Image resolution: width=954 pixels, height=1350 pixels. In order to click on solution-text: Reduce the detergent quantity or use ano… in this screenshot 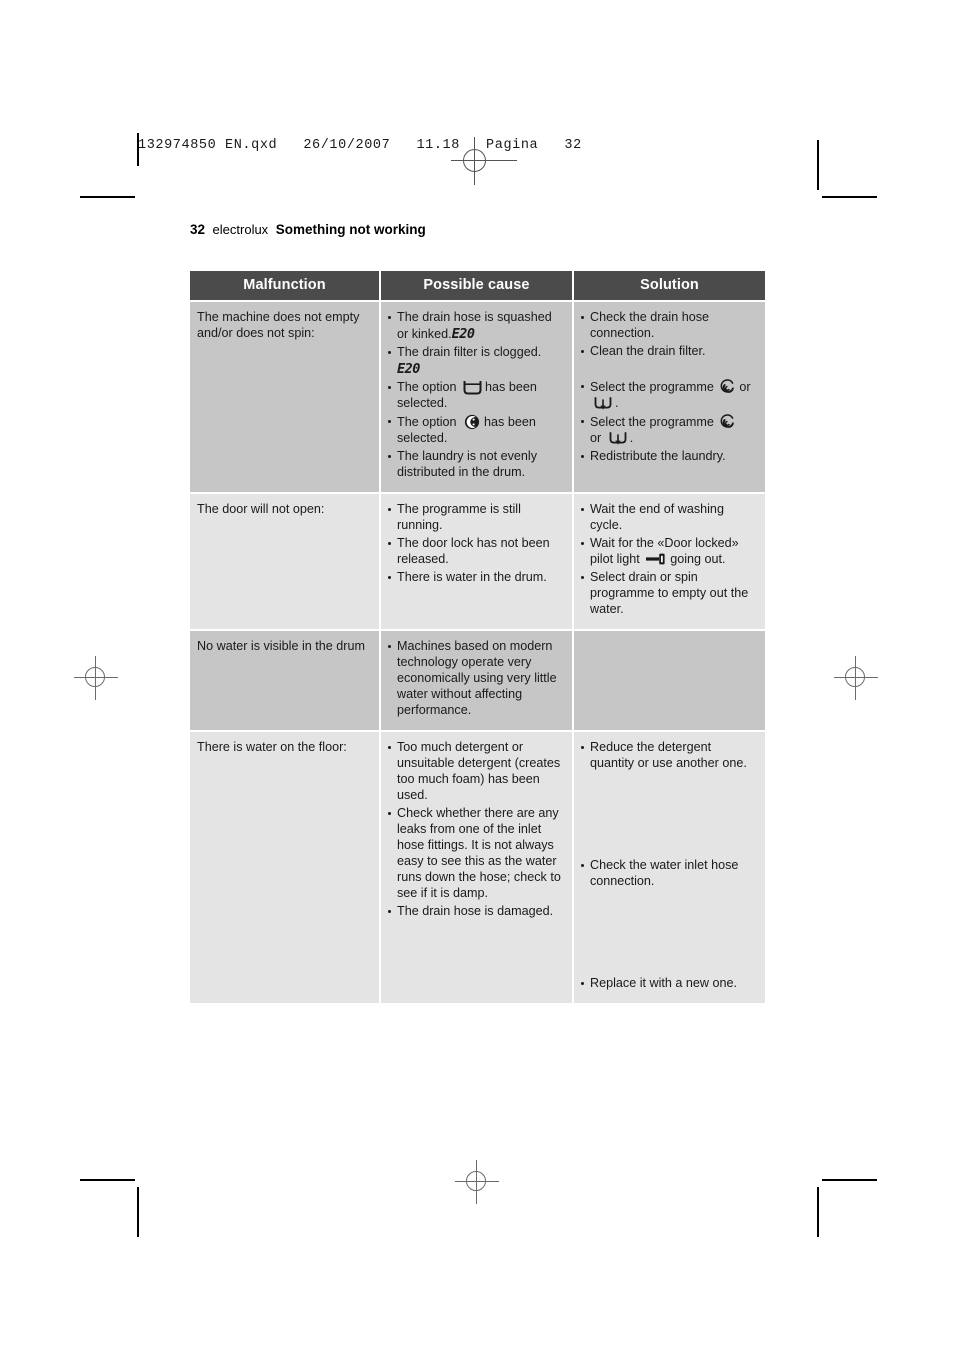, I will do `click(668, 754)`.